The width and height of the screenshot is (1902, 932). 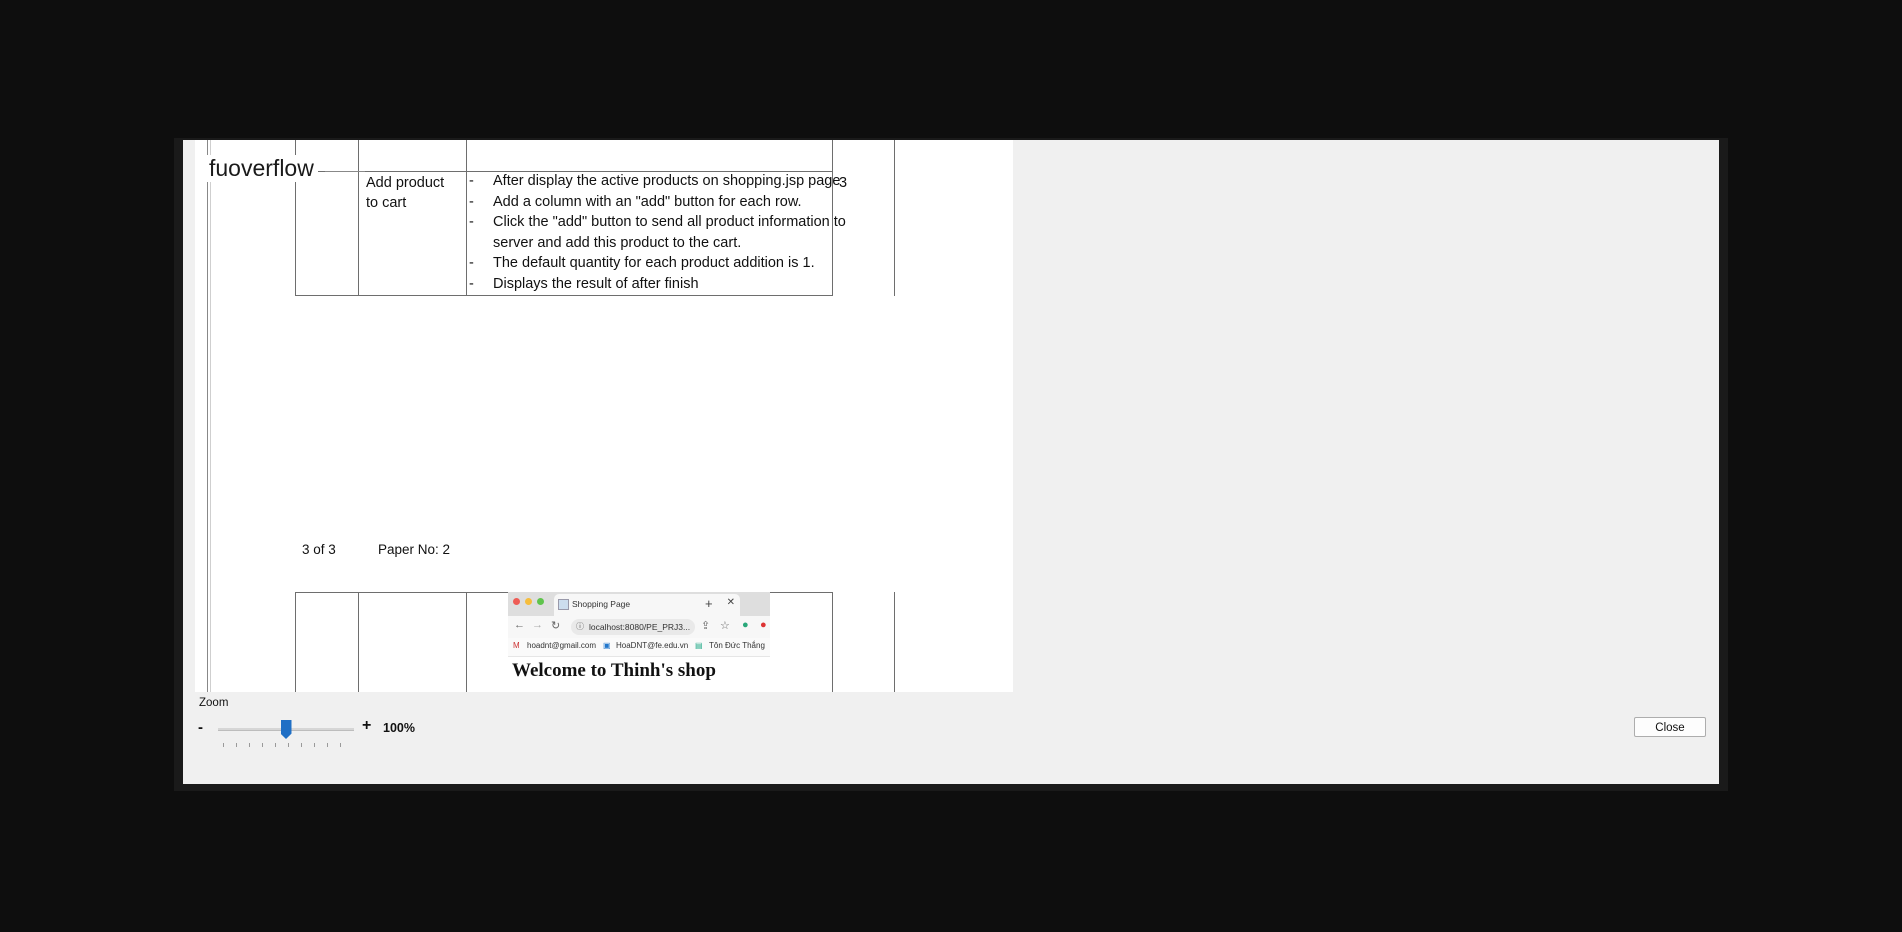 I want to click on new-tab-icon: +, so click(x=709, y=603).